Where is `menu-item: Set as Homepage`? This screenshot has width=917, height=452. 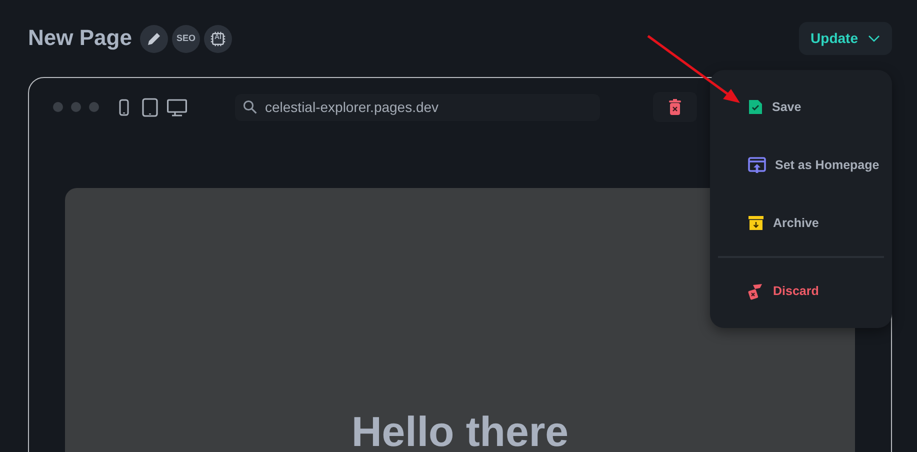 menu-item: Set as Homepage is located at coordinates (801, 165).